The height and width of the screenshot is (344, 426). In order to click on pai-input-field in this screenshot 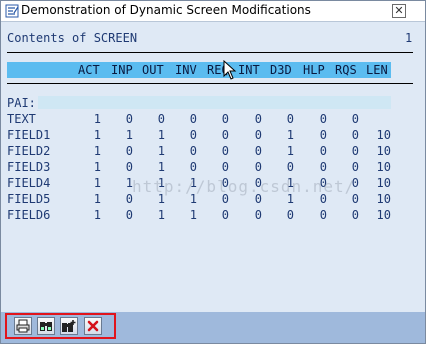, I will do `click(214, 102)`.